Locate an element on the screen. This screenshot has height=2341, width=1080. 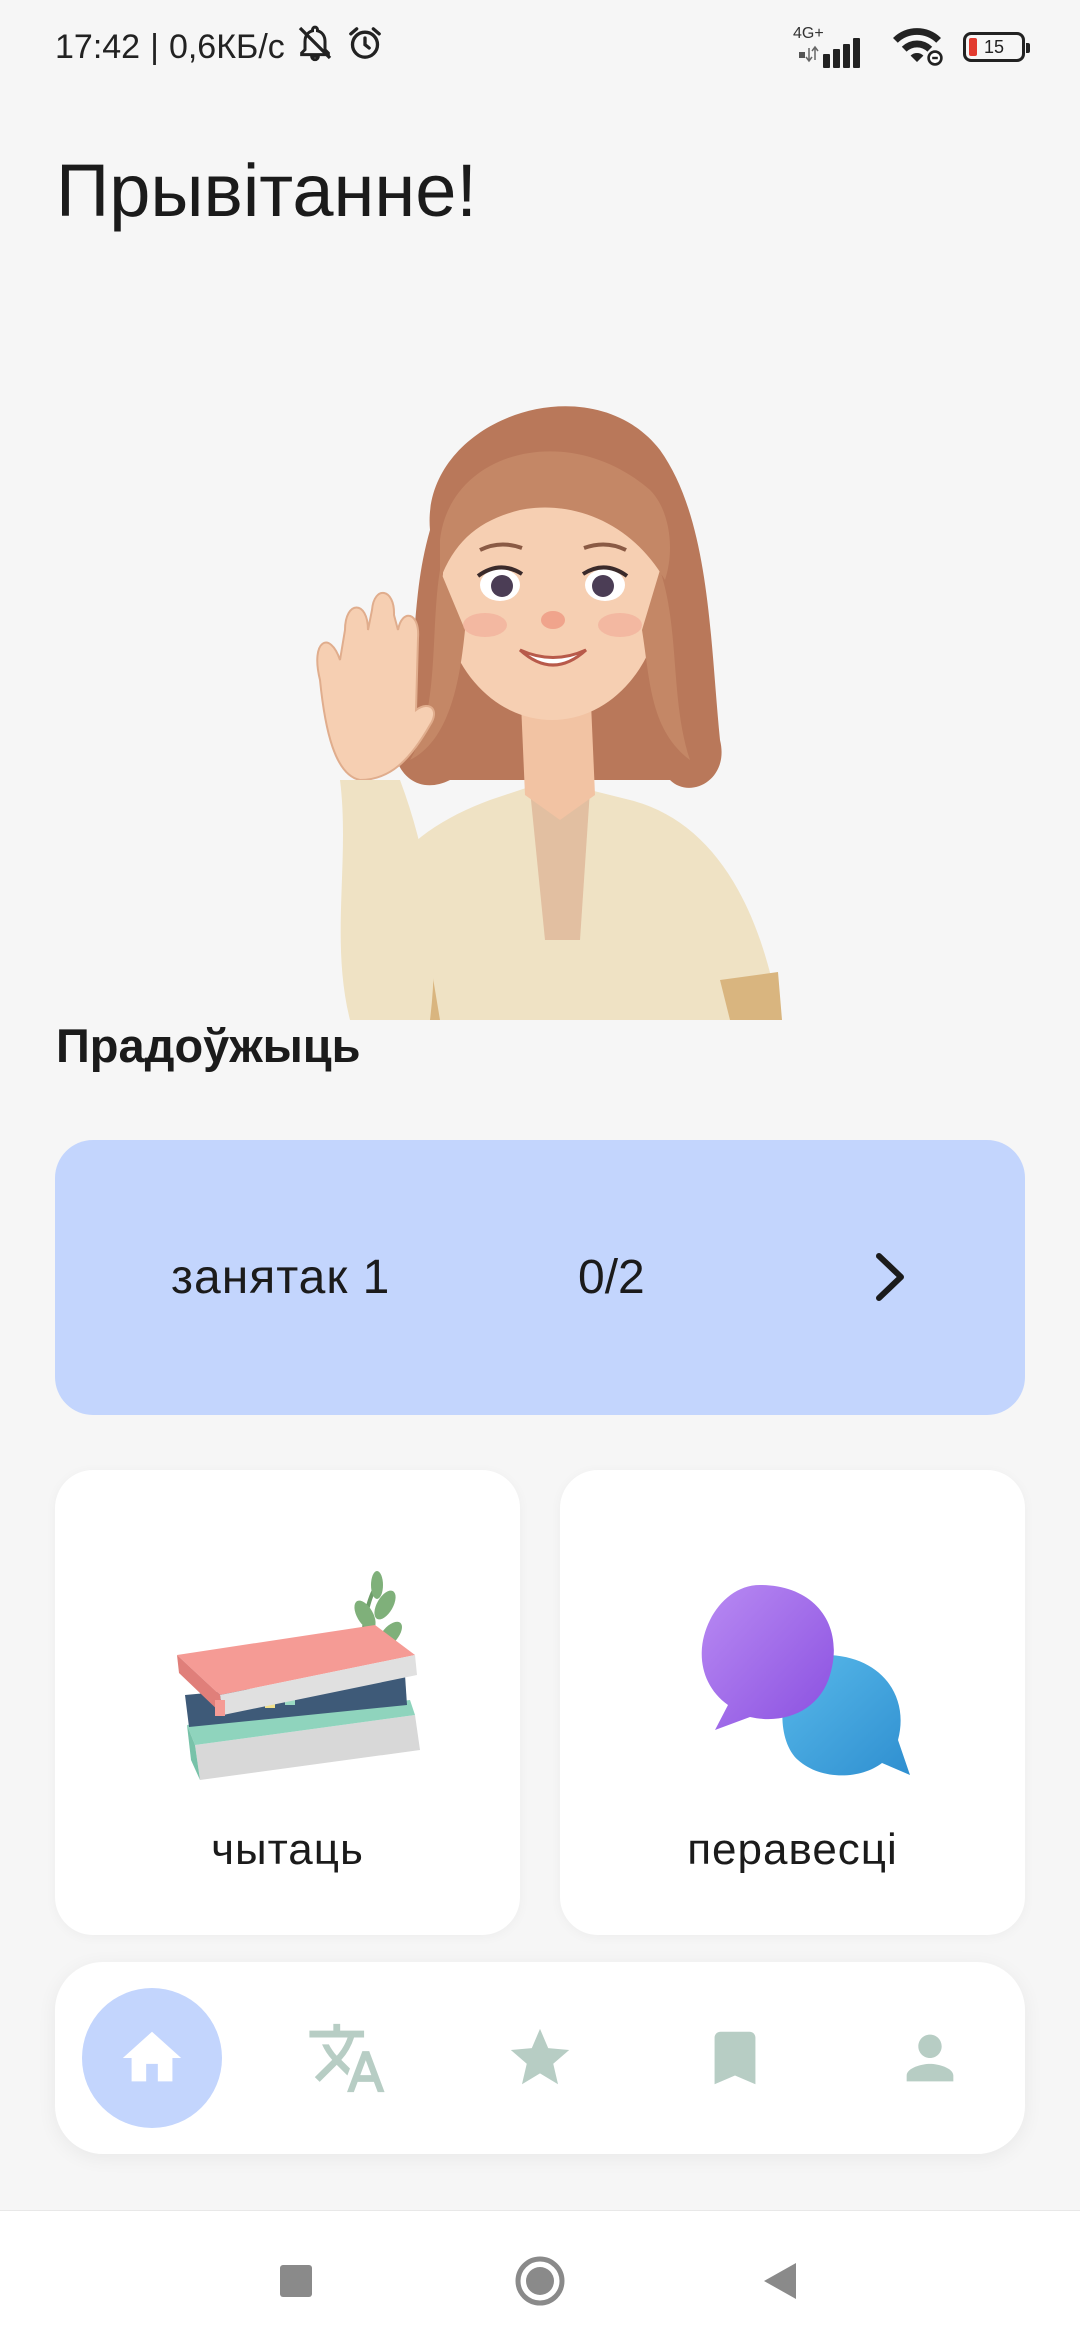
nav-home is located at coordinates (152, 2058).